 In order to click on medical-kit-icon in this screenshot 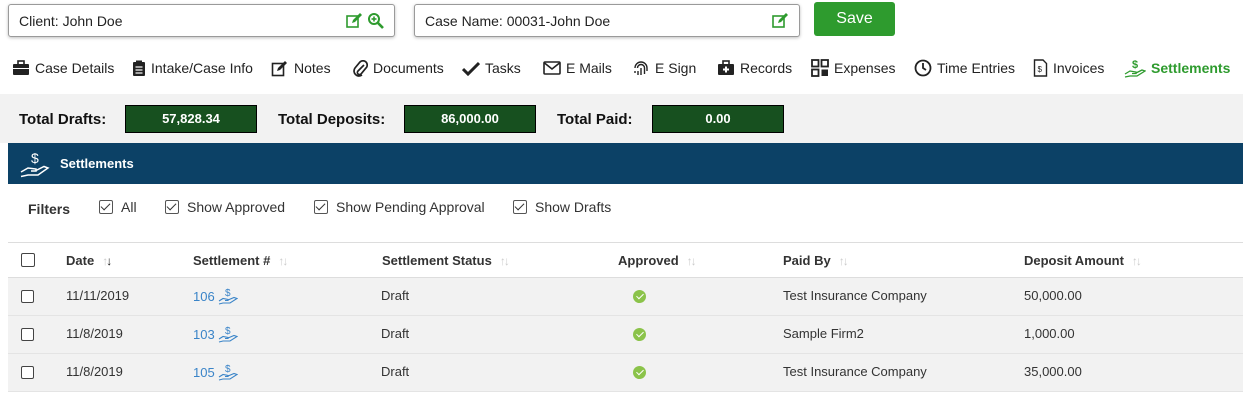, I will do `click(726, 67)`.